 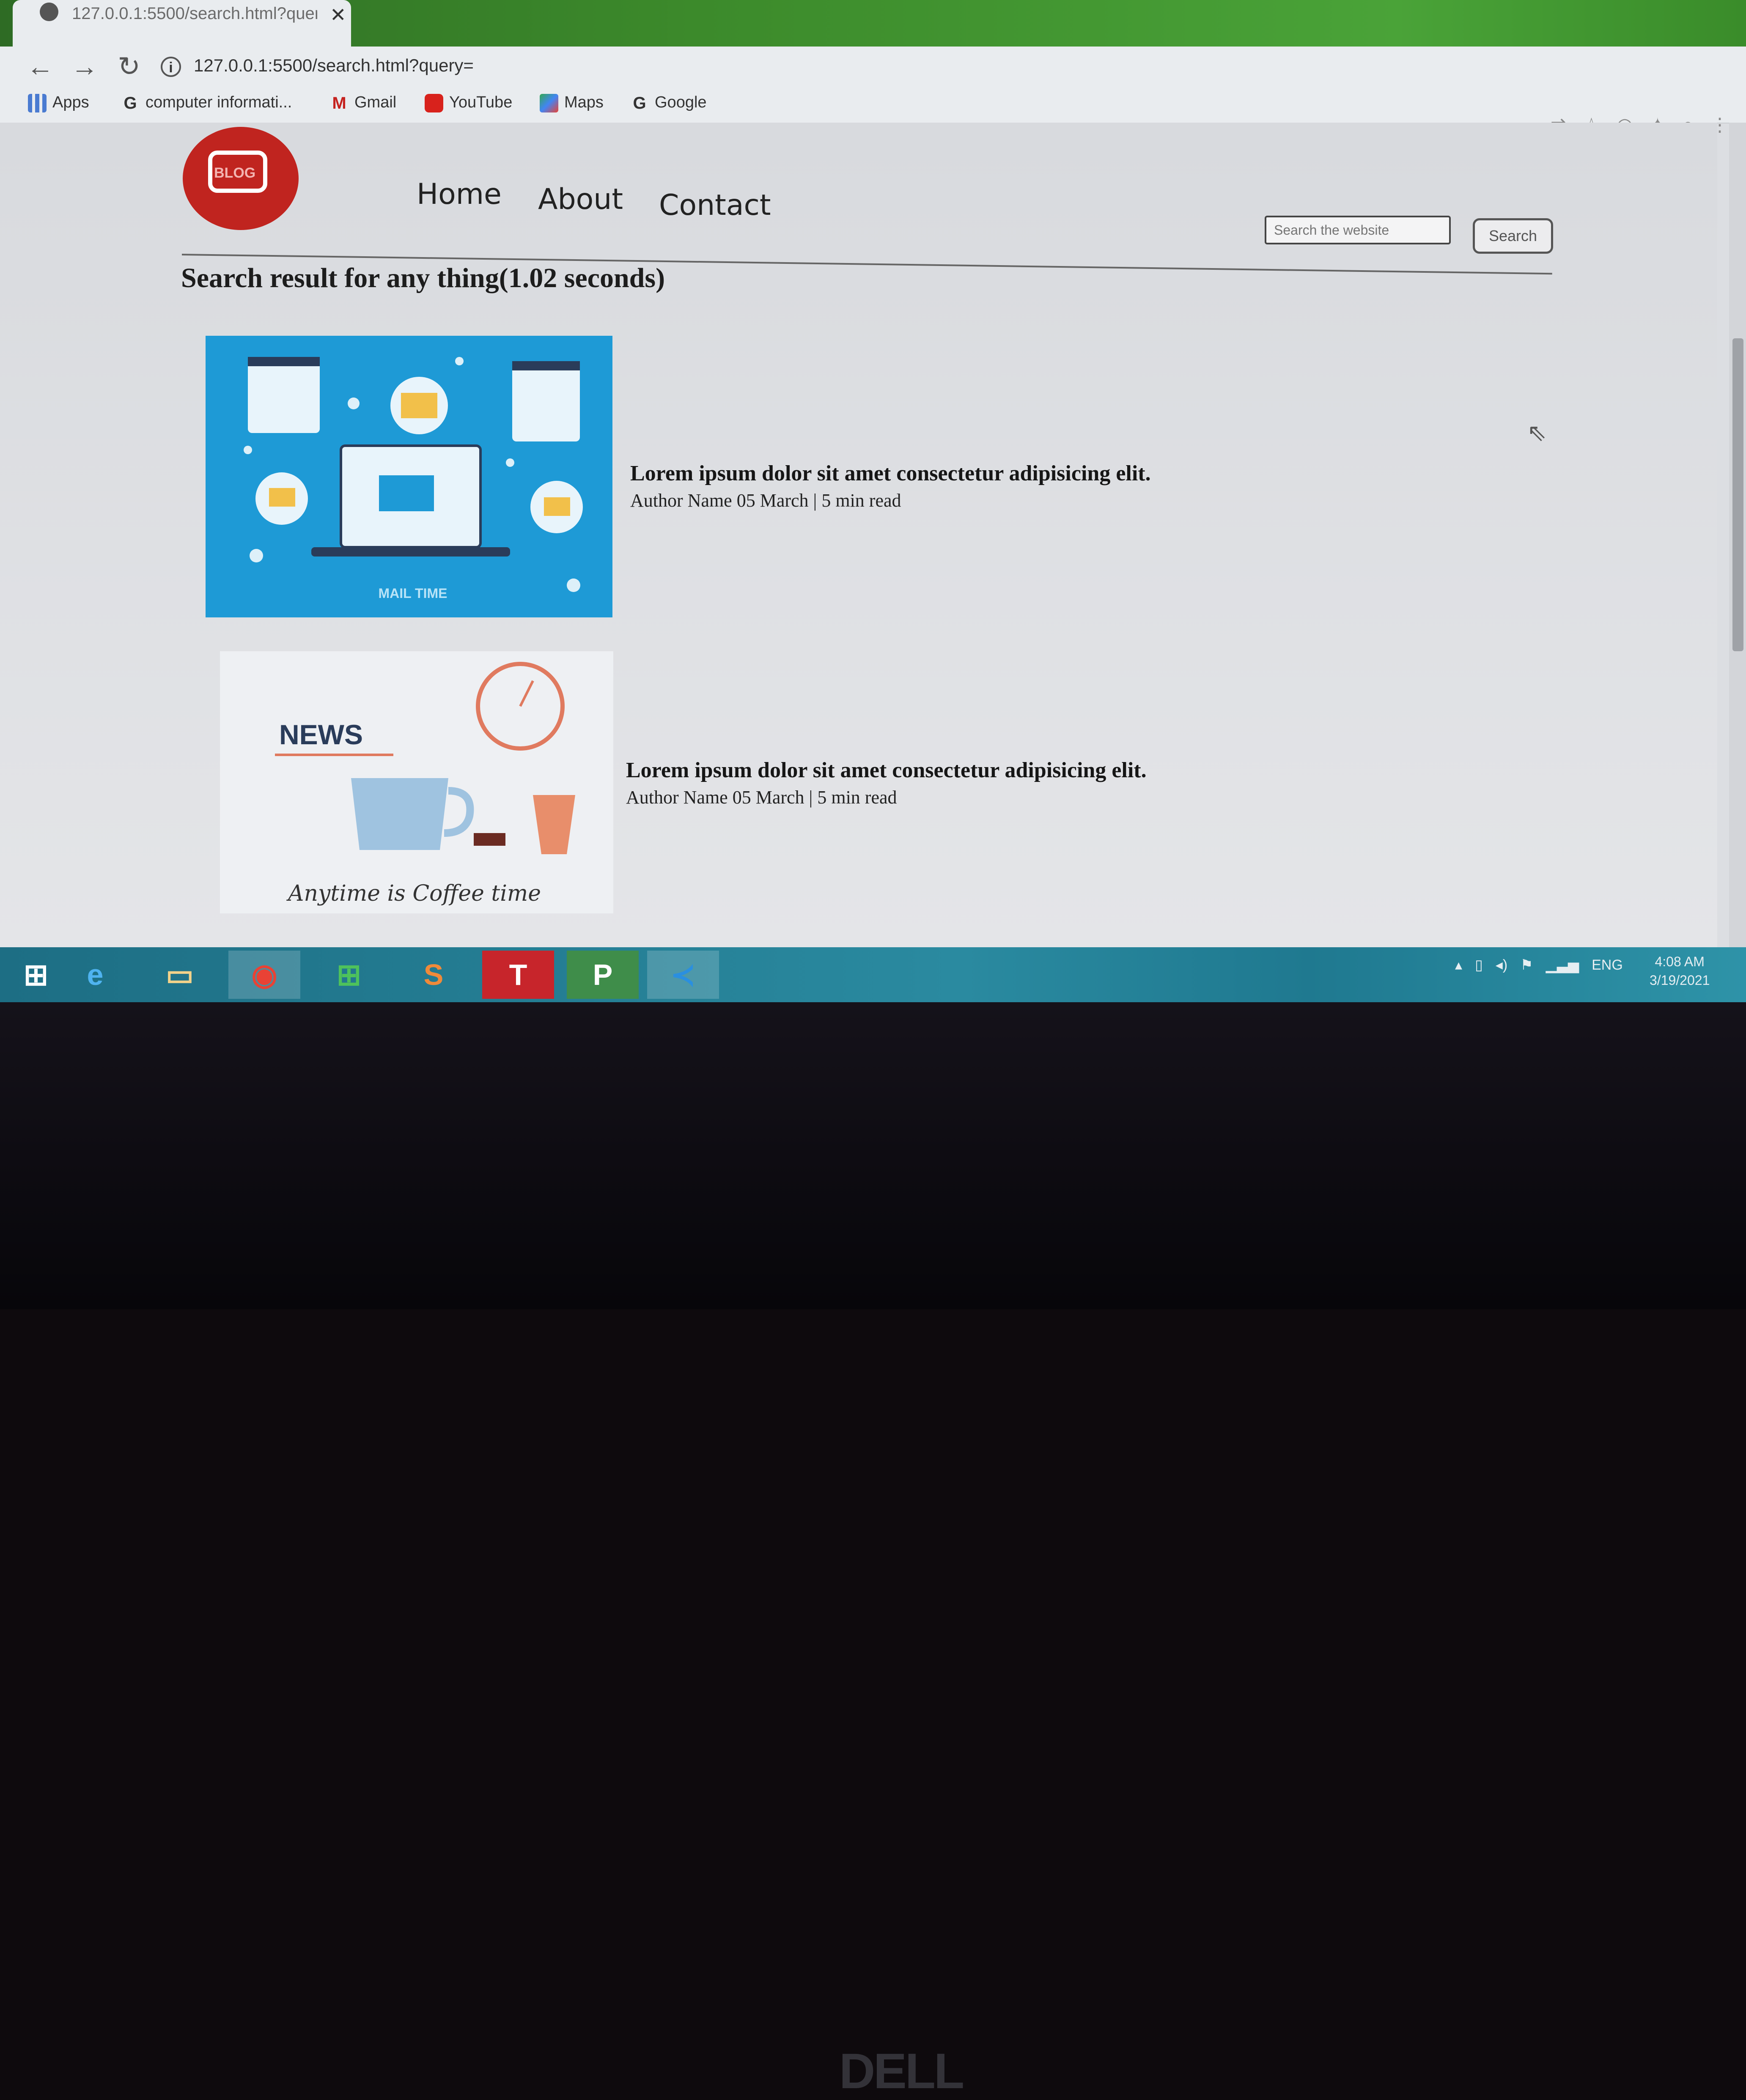 I want to click on bookmark-label: Apps, so click(x=70, y=102).